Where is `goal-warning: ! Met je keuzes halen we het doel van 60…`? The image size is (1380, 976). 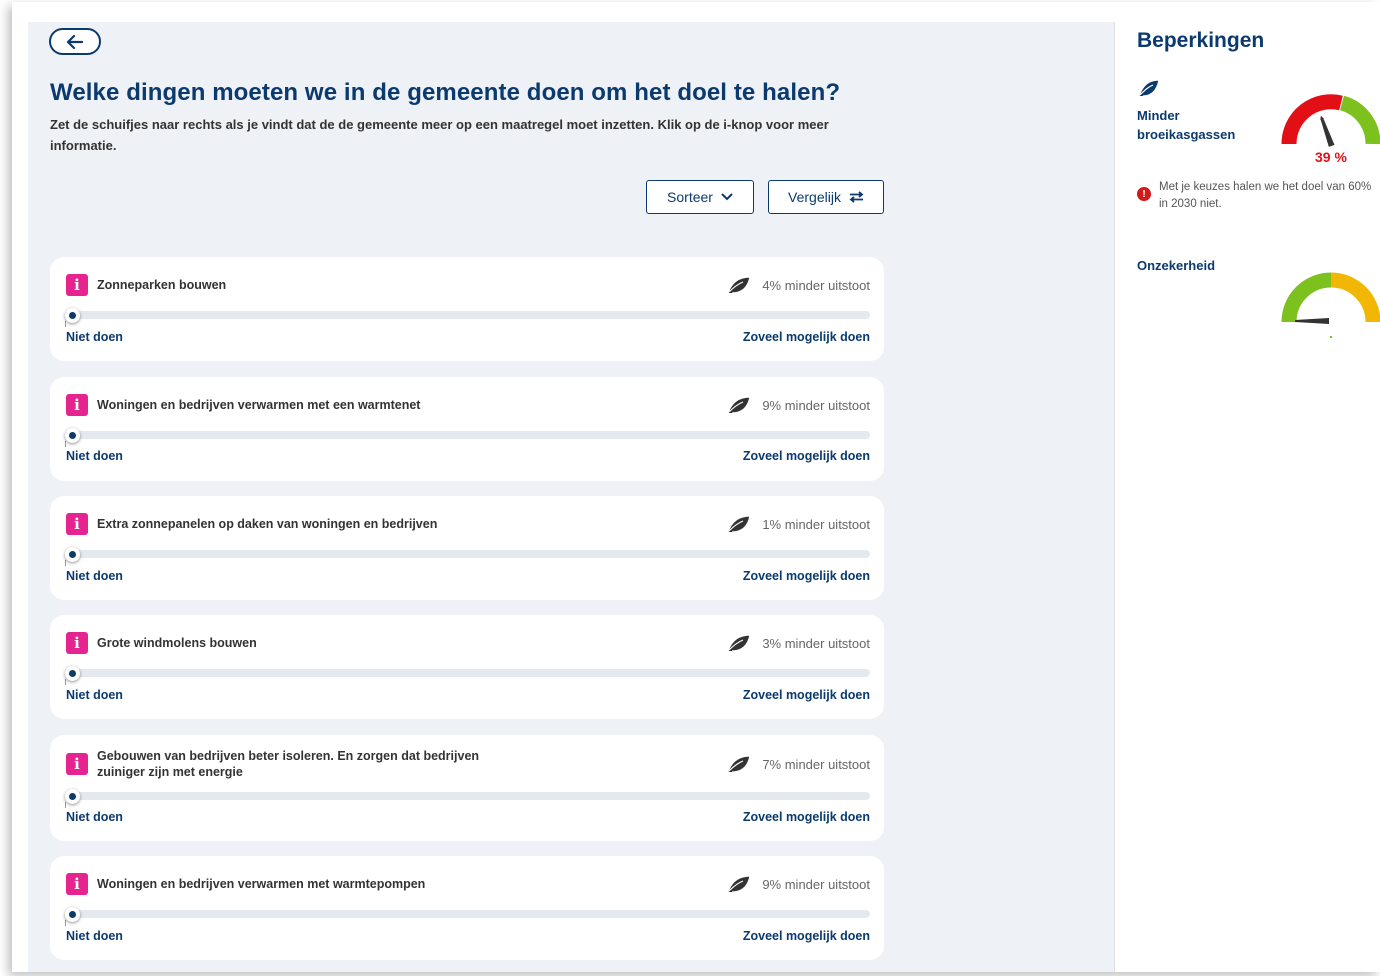 goal-warning: ! Met je keuzes halen we het doel van 60… is located at coordinates (1258, 196).